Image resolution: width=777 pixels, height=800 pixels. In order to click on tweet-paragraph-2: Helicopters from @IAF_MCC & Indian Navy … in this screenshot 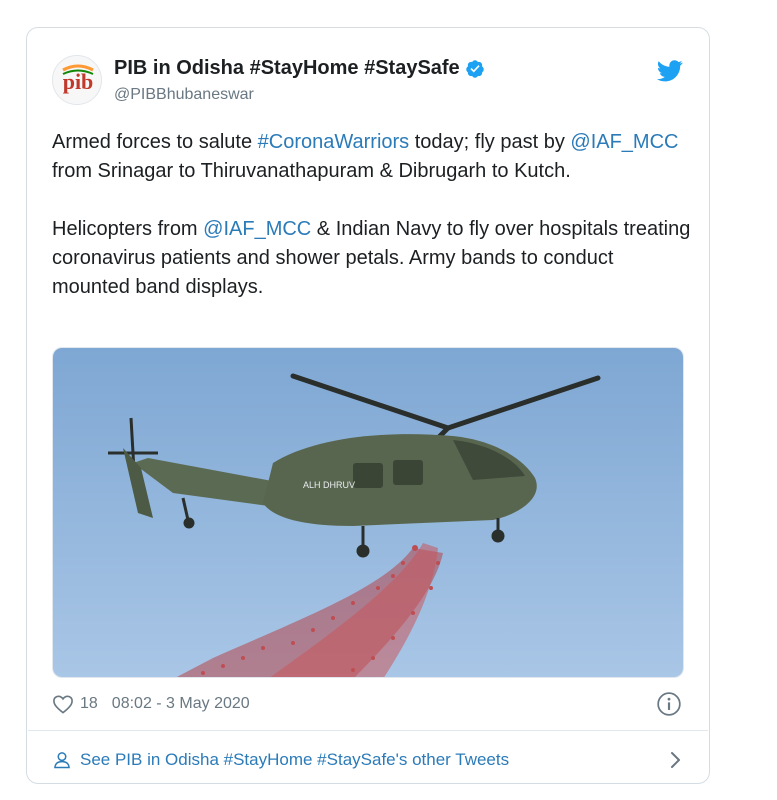, I will do `click(372, 258)`.